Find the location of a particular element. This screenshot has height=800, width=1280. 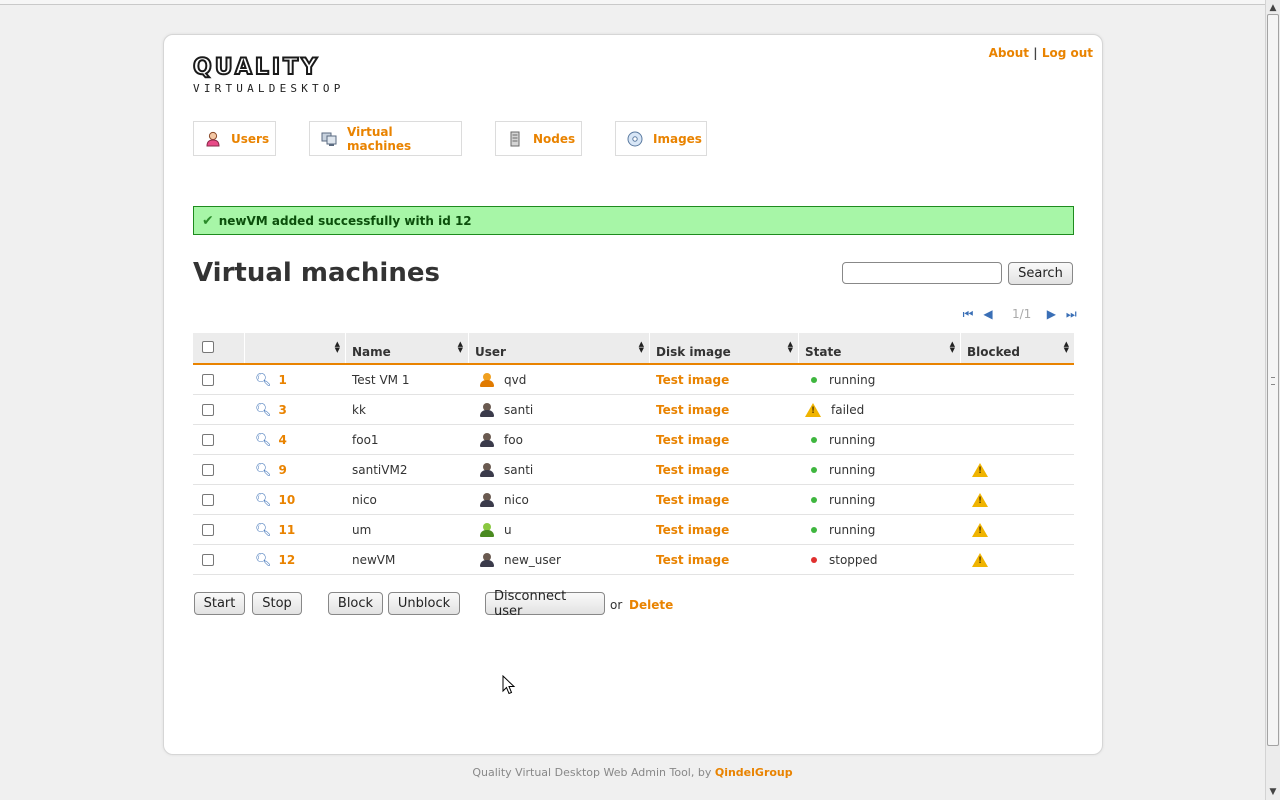

scroll-down-arrow-icon: ▼ is located at coordinates (1273, 792).